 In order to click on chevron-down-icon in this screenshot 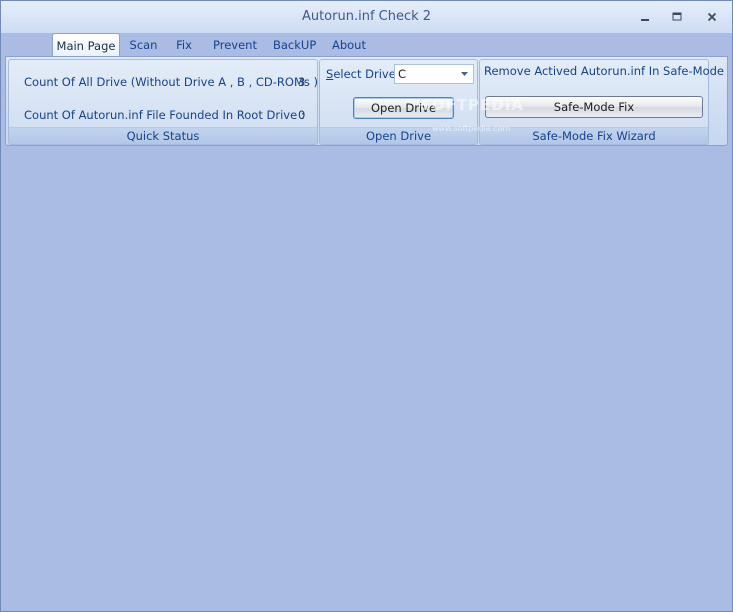, I will do `click(464, 74)`.